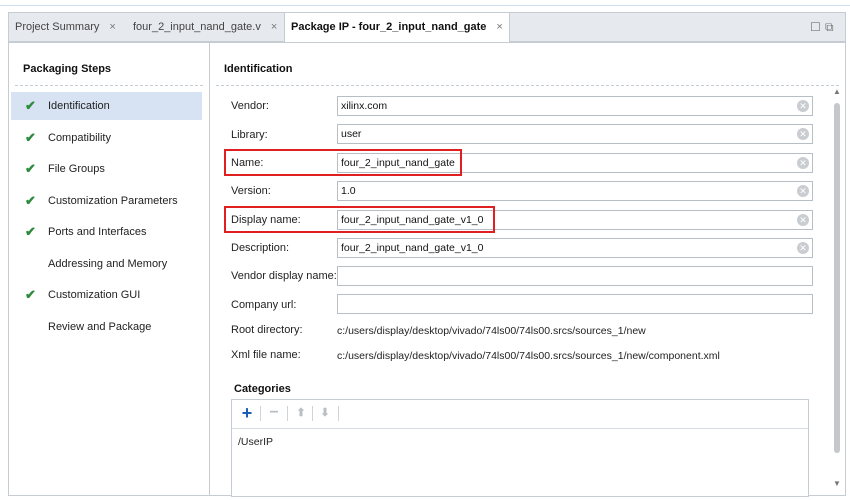  What do you see at coordinates (351, 134) in the screenshot?
I see `library-value: user` at bounding box center [351, 134].